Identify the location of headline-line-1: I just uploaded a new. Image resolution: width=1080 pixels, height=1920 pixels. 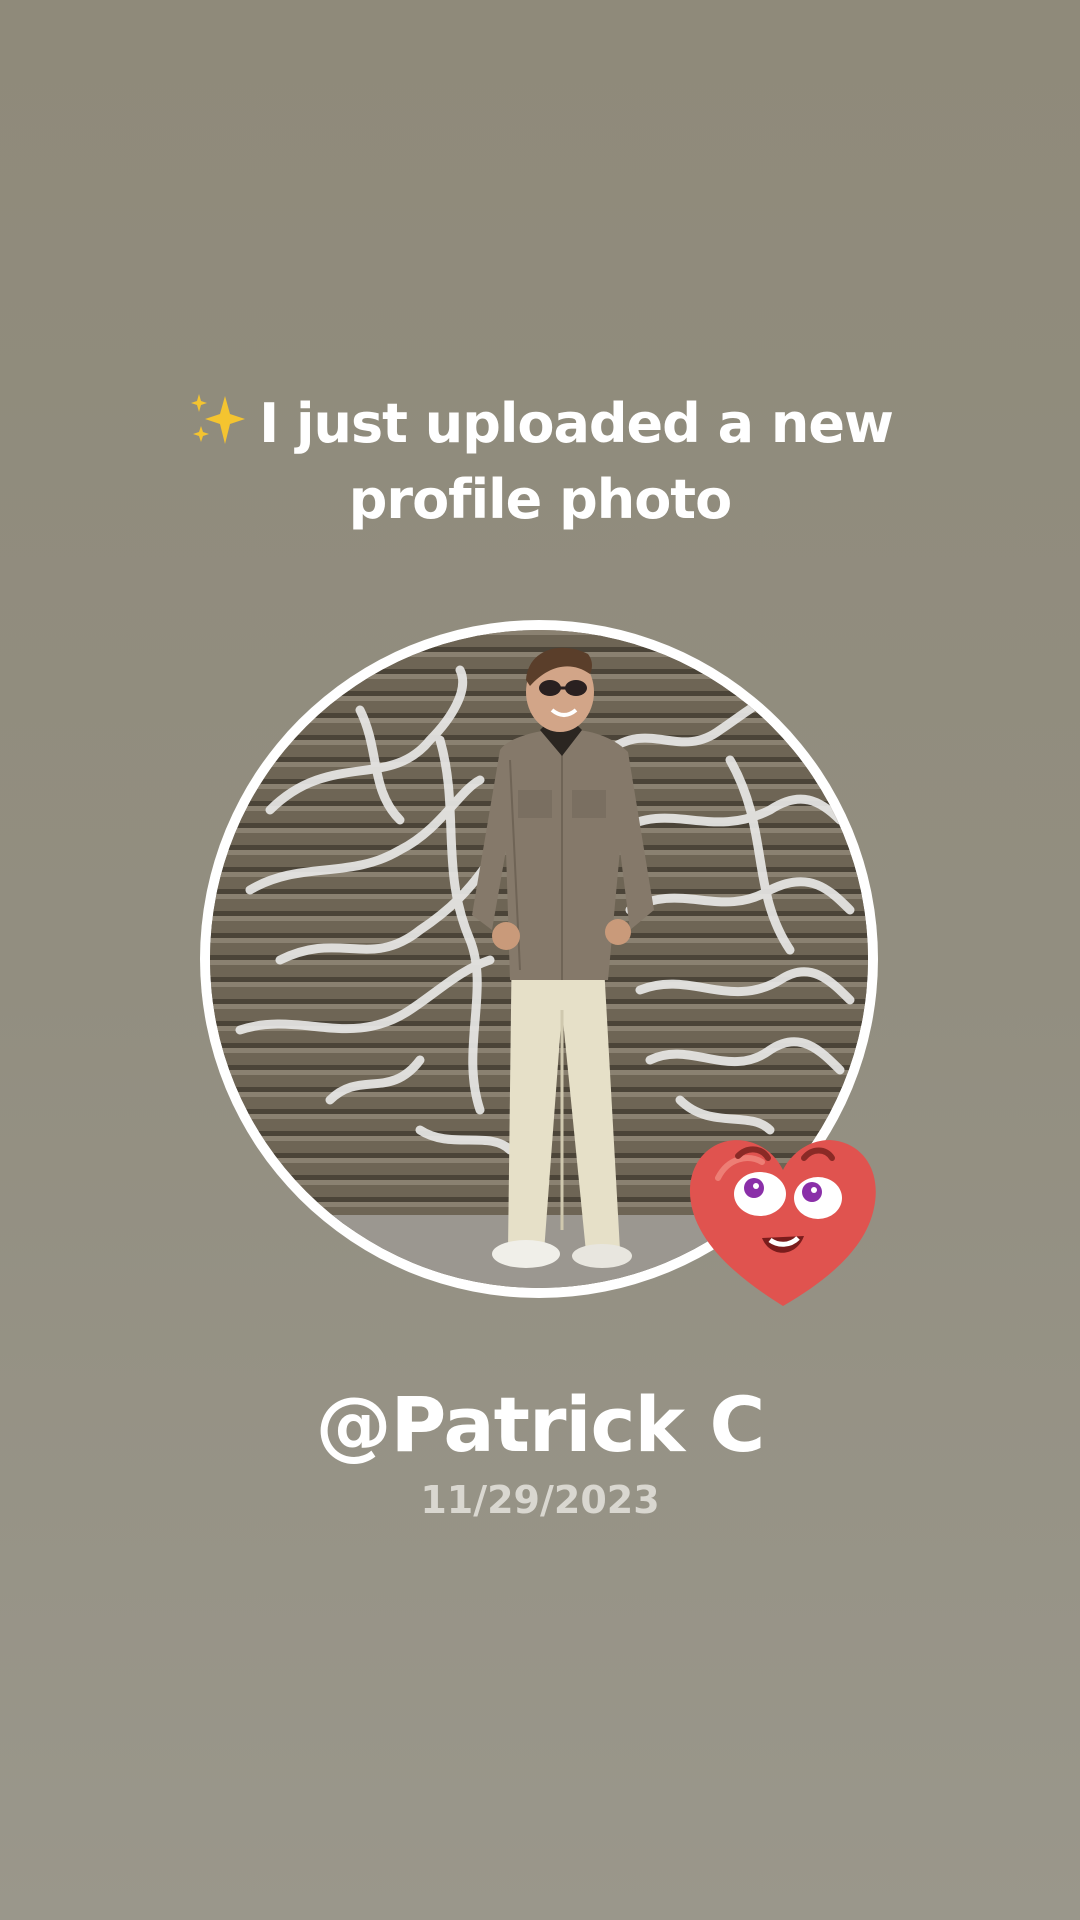
(540, 424).